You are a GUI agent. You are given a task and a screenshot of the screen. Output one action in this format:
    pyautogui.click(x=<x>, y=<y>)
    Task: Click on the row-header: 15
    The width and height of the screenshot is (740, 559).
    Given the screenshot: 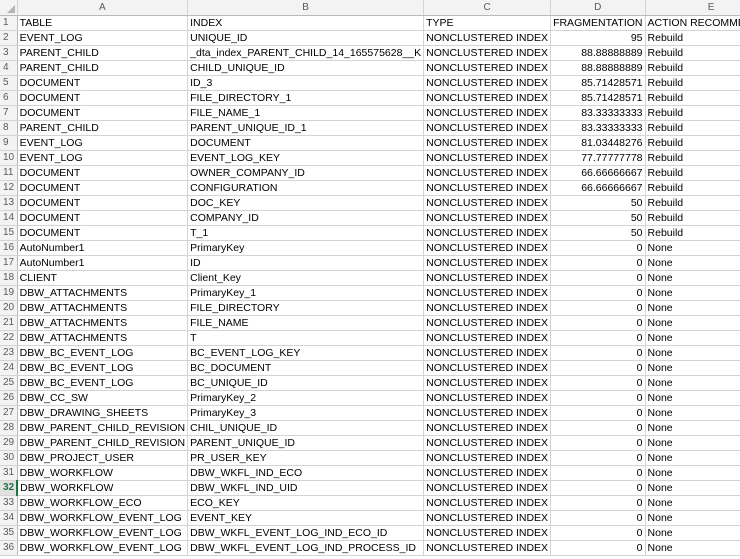 What is the action you would take?
    pyautogui.click(x=9, y=233)
    